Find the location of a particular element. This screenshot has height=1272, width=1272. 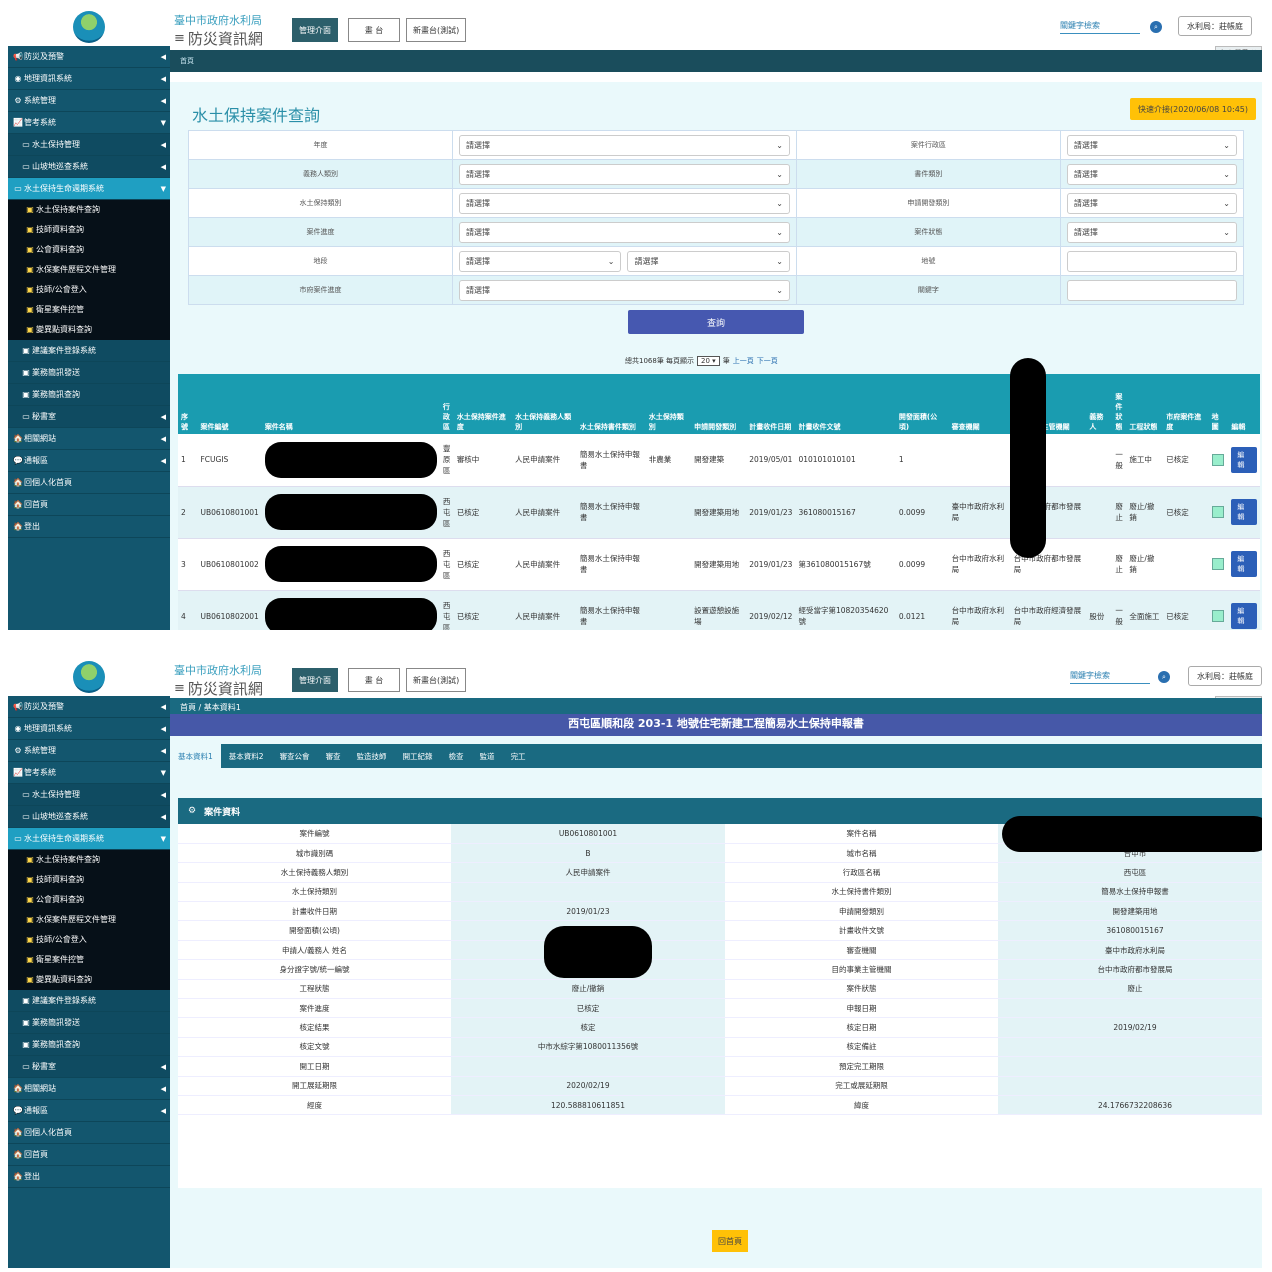

column-header: 序號 is located at coordinates (188, 404).